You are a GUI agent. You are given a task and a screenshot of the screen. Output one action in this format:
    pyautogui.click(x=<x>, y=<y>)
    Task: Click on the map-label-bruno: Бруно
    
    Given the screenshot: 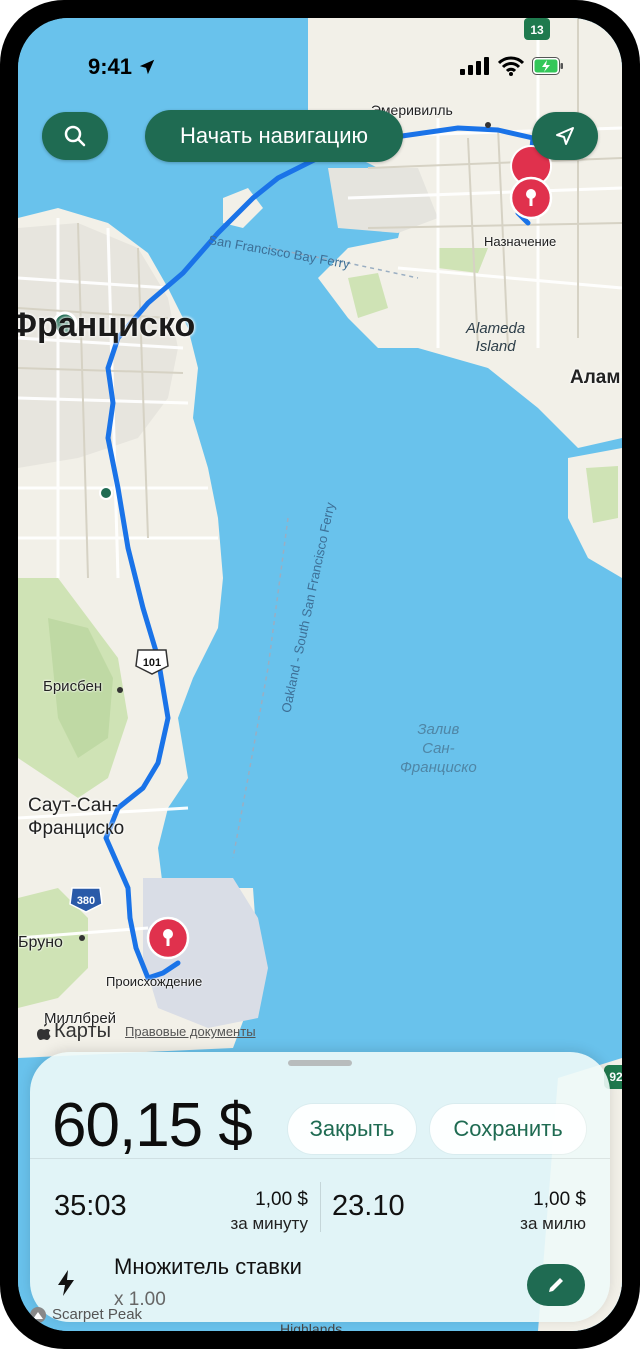 What is the action you would take?
    pyautogui.click(x=40, y=942)
    